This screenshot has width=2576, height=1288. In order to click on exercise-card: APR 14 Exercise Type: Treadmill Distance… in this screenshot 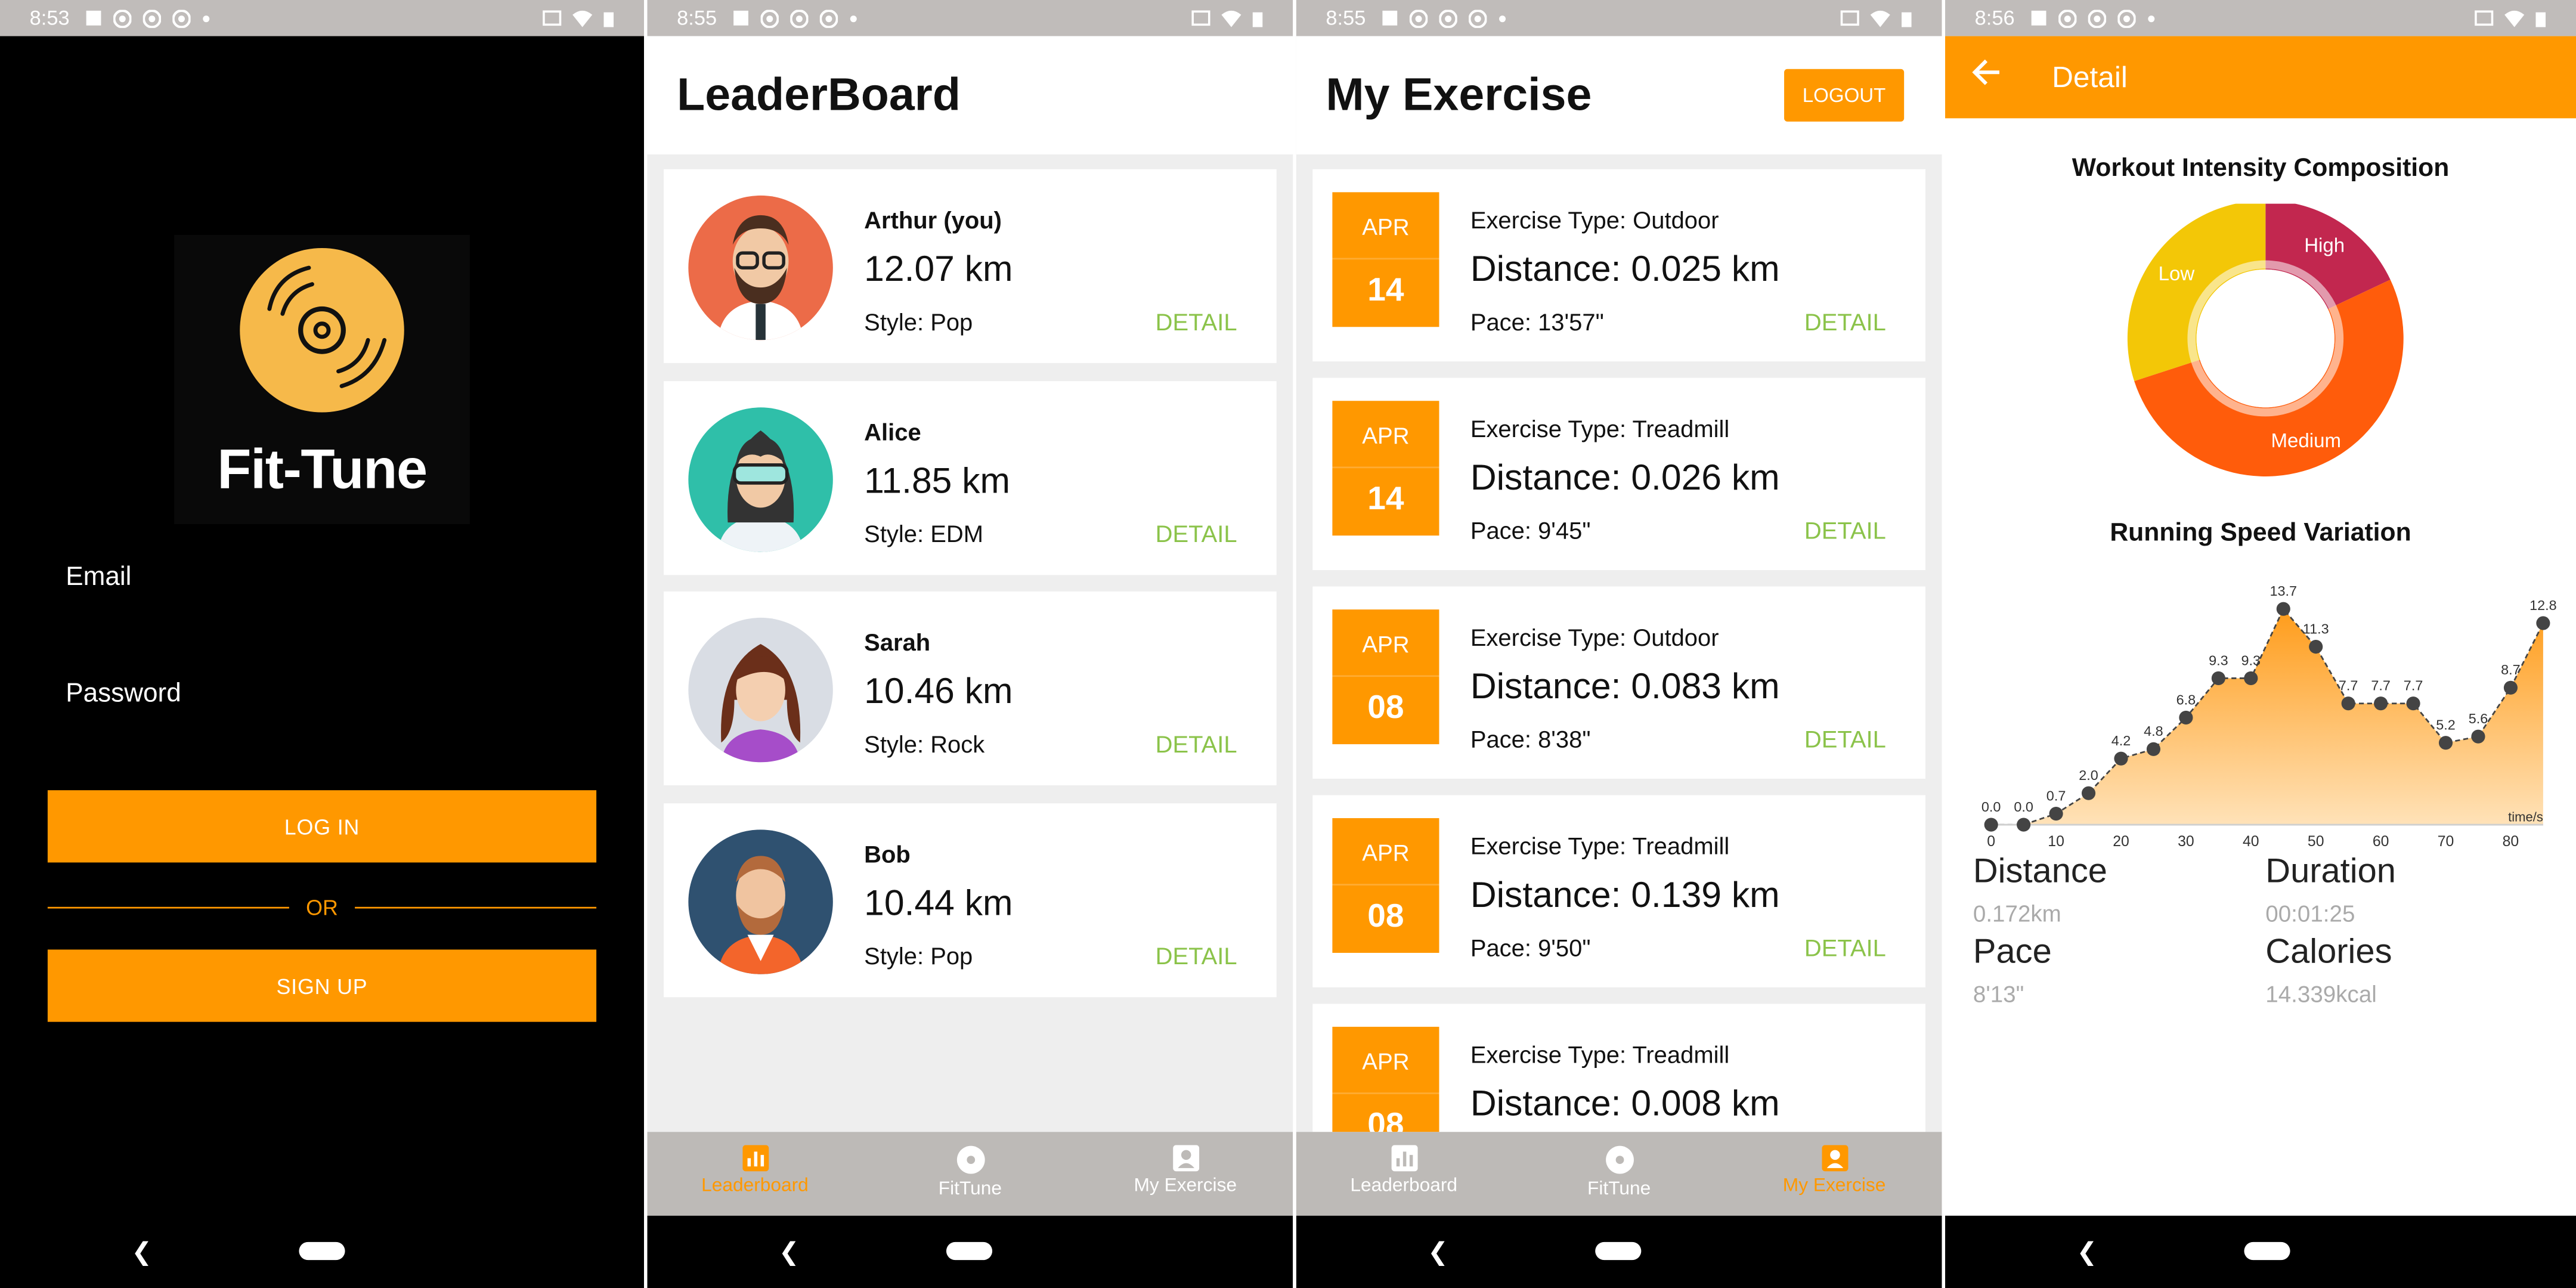, I will do `click(1618, 474)`.